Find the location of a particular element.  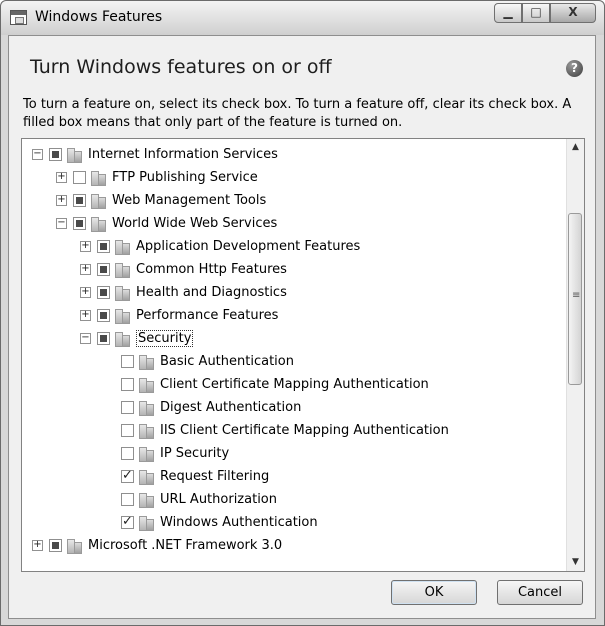

maximize-icon: □ is located at coordinates (536, 12).